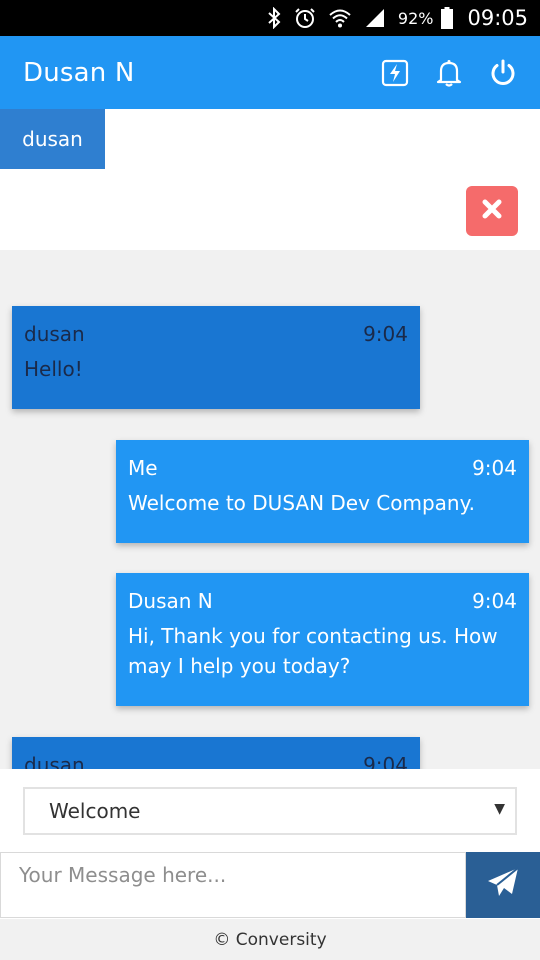 The height and width of the screenshot is (960, 540). What do you see at coordinates (233, 885) in the screenshot?
I see `message-input` at bounding box center [233, 885].